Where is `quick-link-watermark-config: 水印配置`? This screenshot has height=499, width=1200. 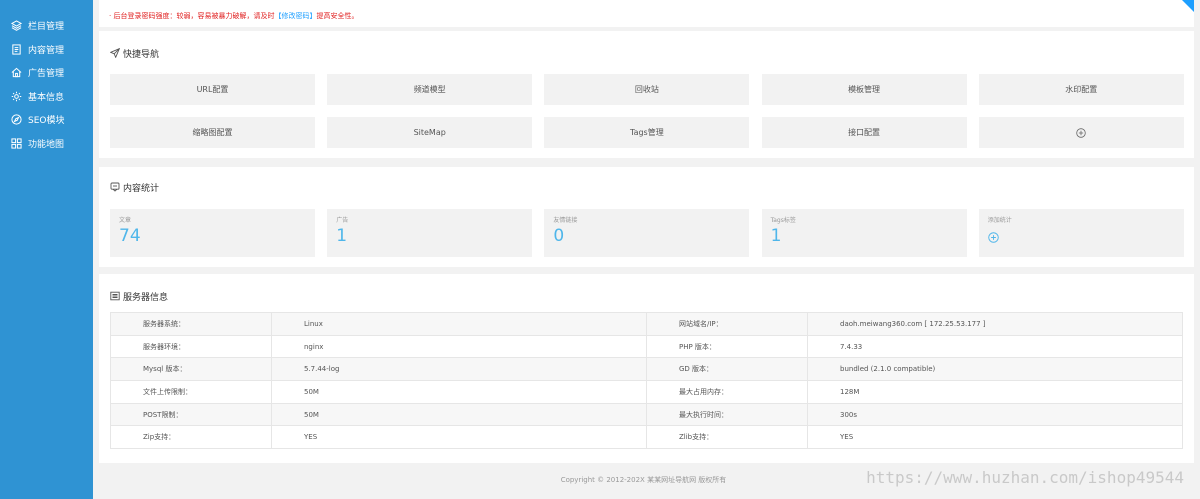
quick-link-watermark-config: 水印配置 is located at coordinates (1081, 89).